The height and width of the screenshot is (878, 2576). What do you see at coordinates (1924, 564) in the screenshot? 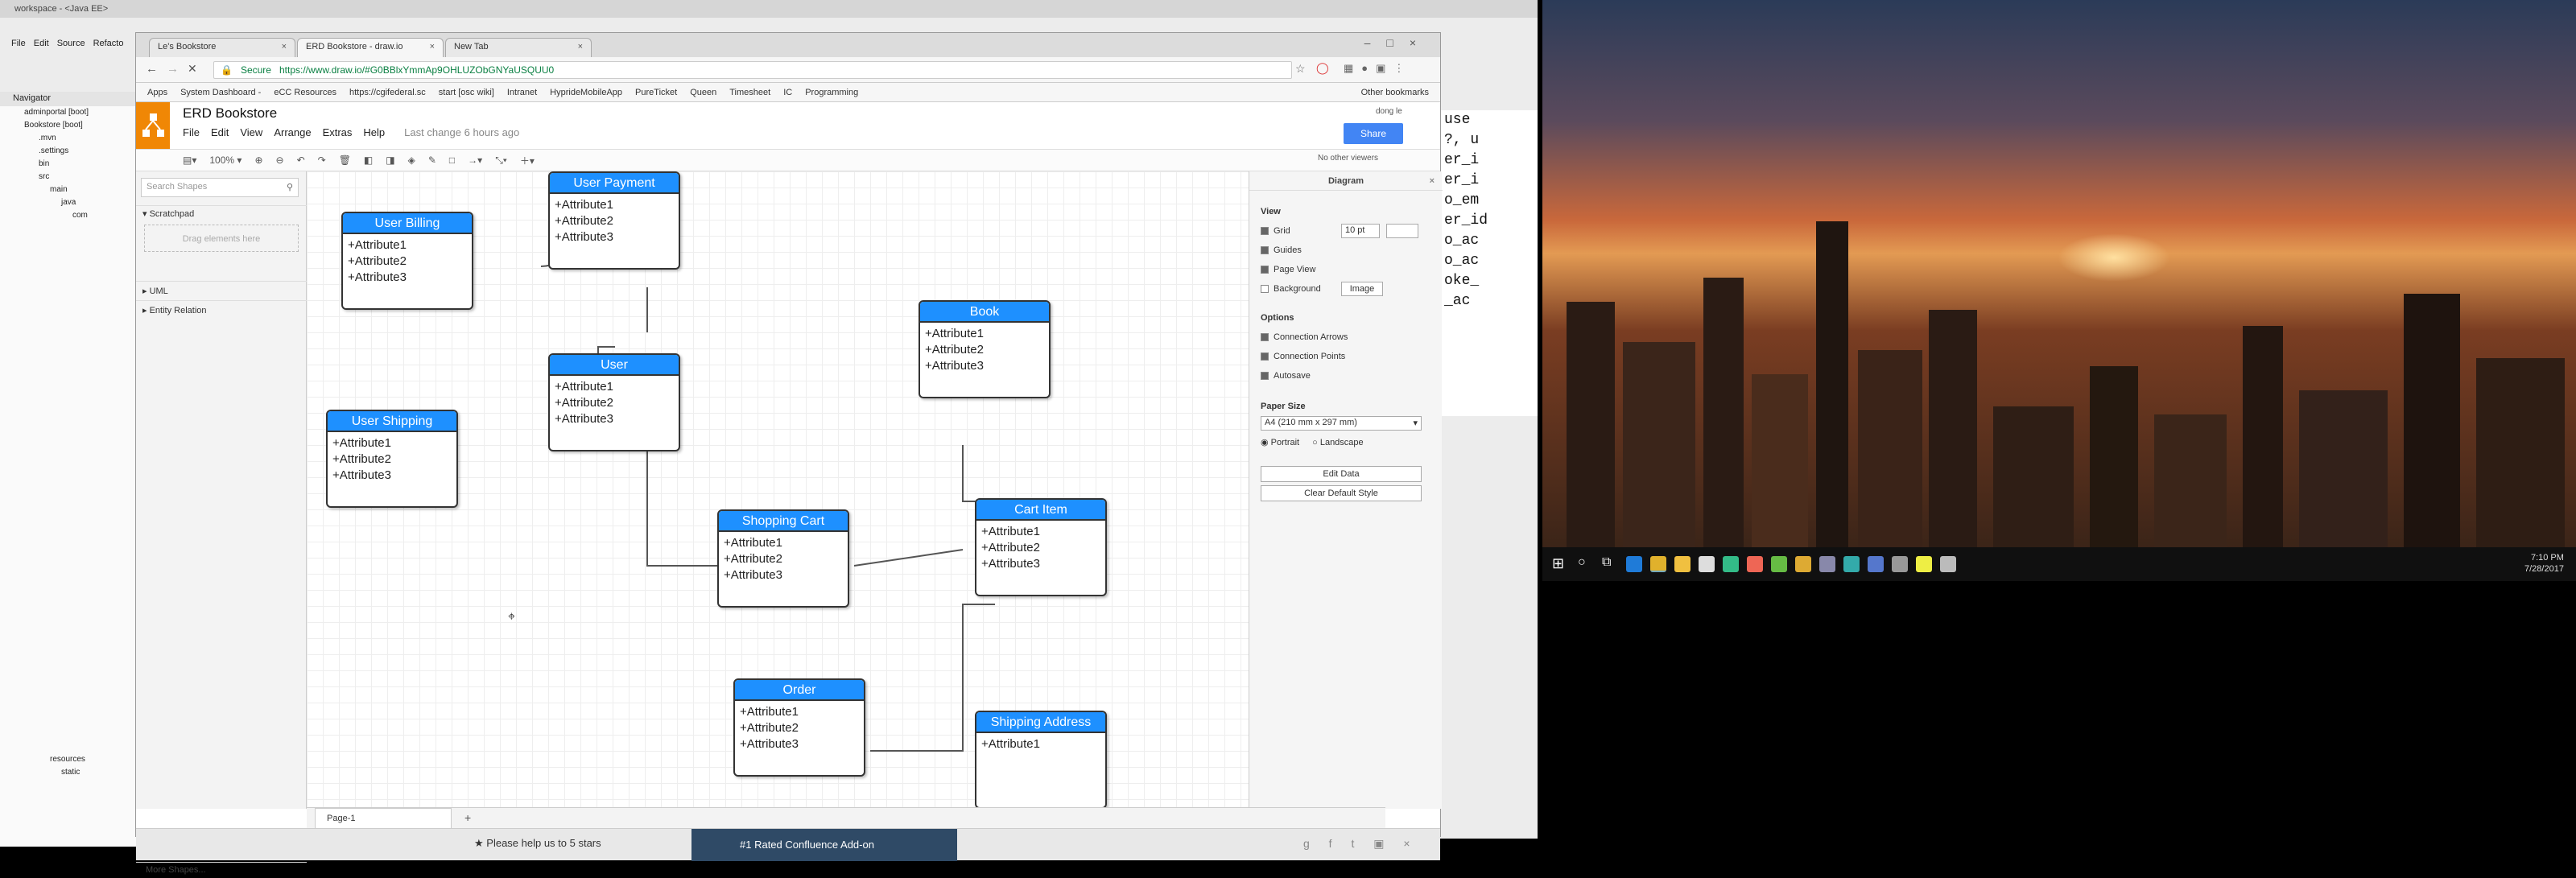
I see `sticky-notes-icon` at bounding box center [1924, 564].